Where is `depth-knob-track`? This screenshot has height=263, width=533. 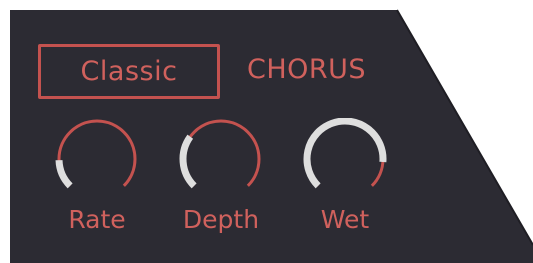
depth-knob-track is located at coordinates (221, 153).